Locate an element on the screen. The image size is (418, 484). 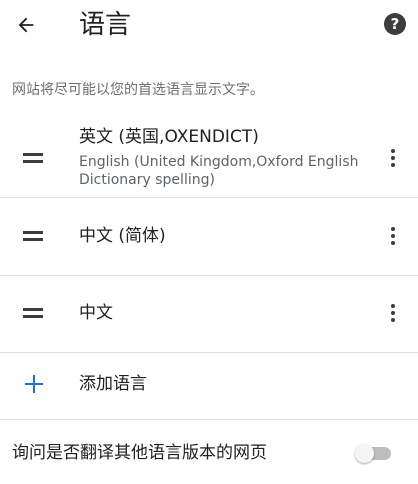
help-button: ? is located at coordinates (395, 24).